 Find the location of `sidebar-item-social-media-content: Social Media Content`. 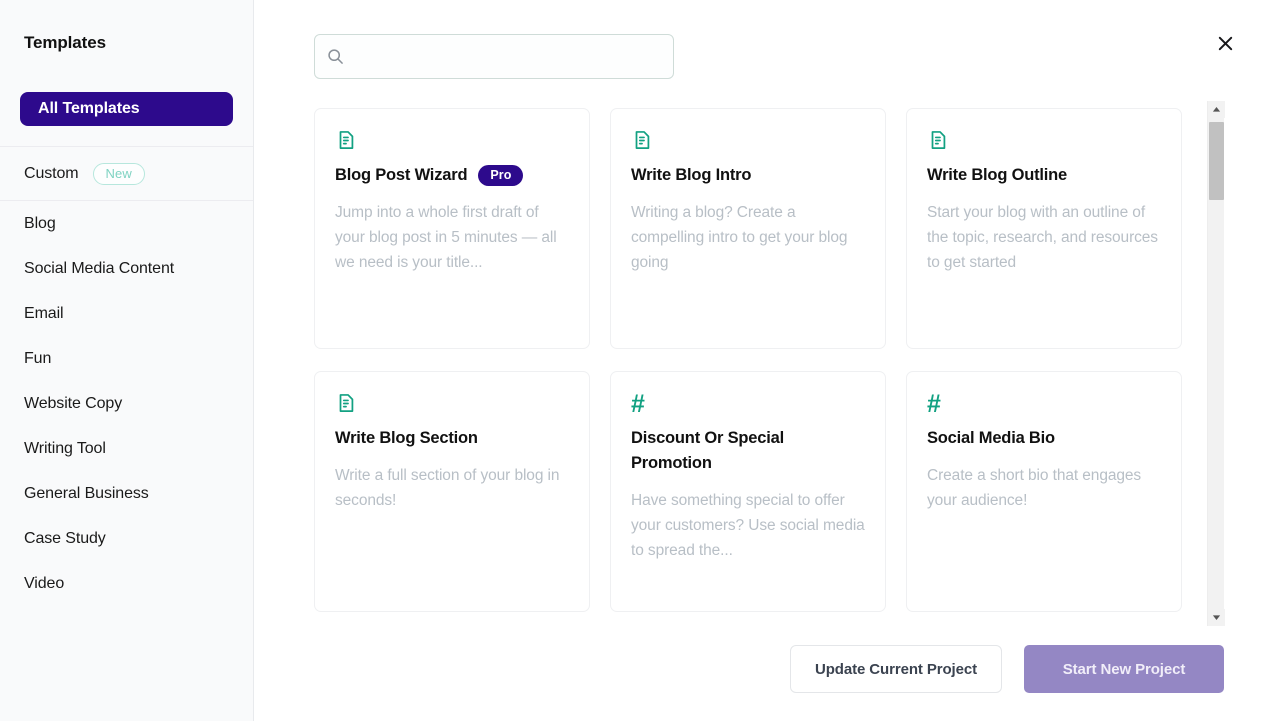

sidebar-item-social-media-content: Social Media Content is located at coordinates (126, 268).